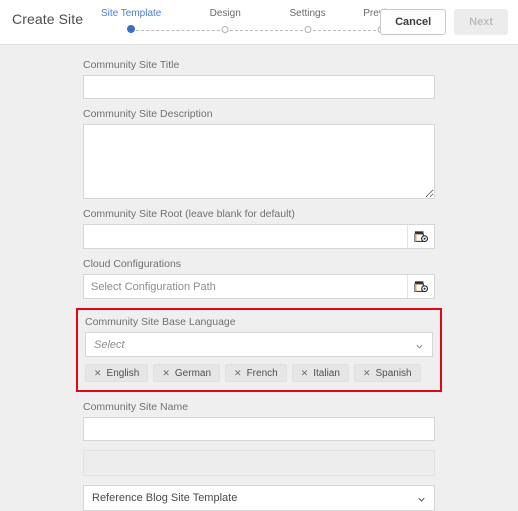 This screenshot has width=518, height=511. I want to click on language-chip-label: Italian, so click(326, 373).